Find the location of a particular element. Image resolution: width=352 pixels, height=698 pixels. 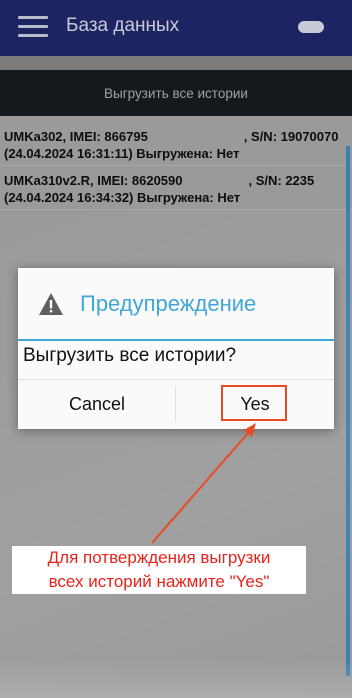

record-device-imei: UMKa302, IMEI: 866795 is located at coordinates (76, 136).